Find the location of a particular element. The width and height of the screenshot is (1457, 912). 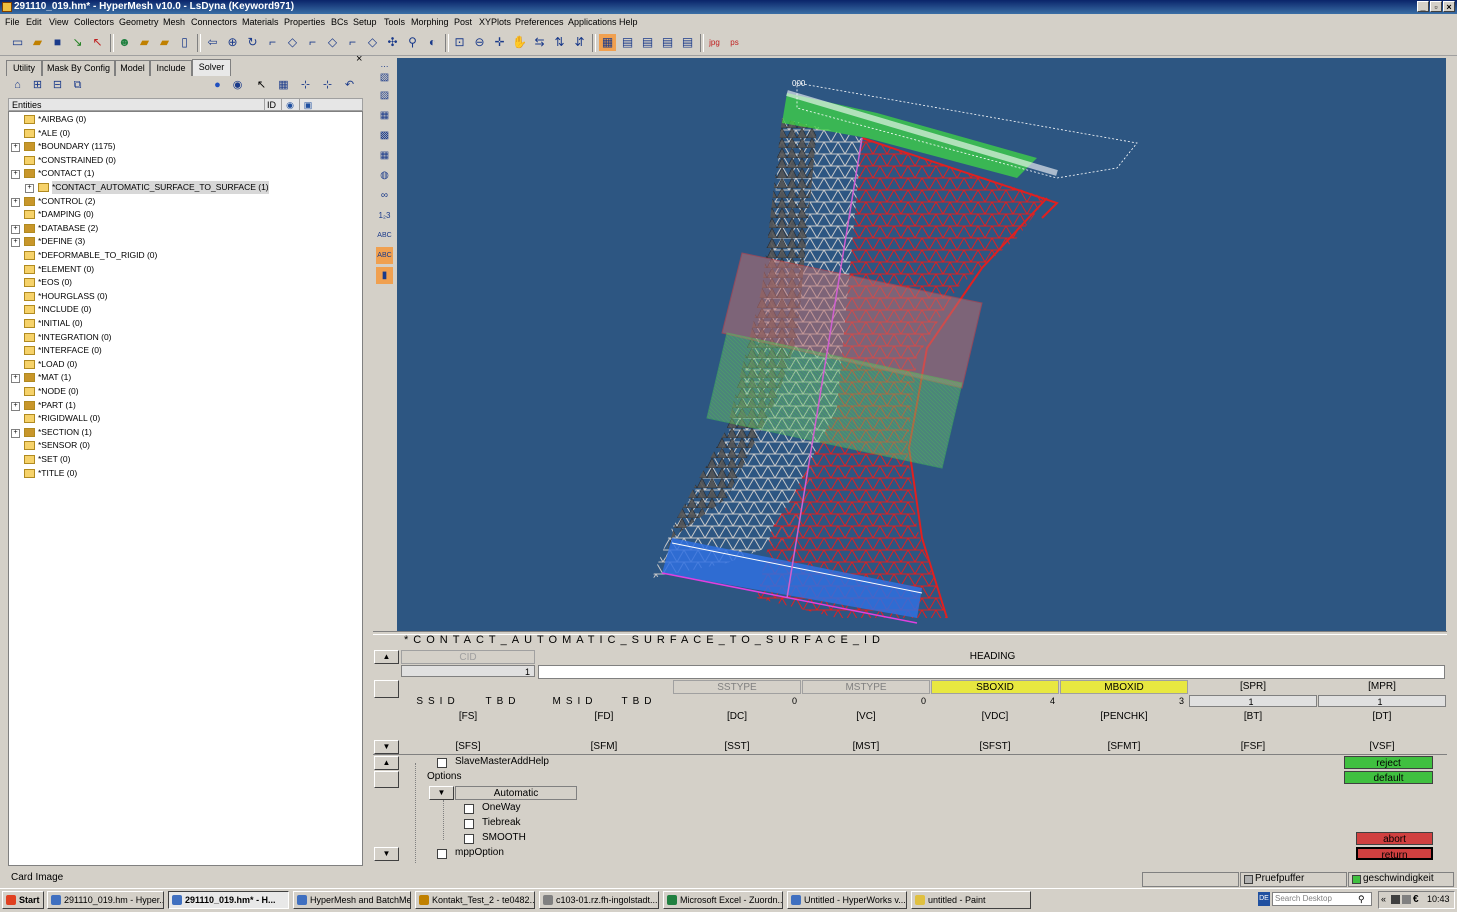

tree-item: + *CONTROL (2) is located at coordinates (184, 201).